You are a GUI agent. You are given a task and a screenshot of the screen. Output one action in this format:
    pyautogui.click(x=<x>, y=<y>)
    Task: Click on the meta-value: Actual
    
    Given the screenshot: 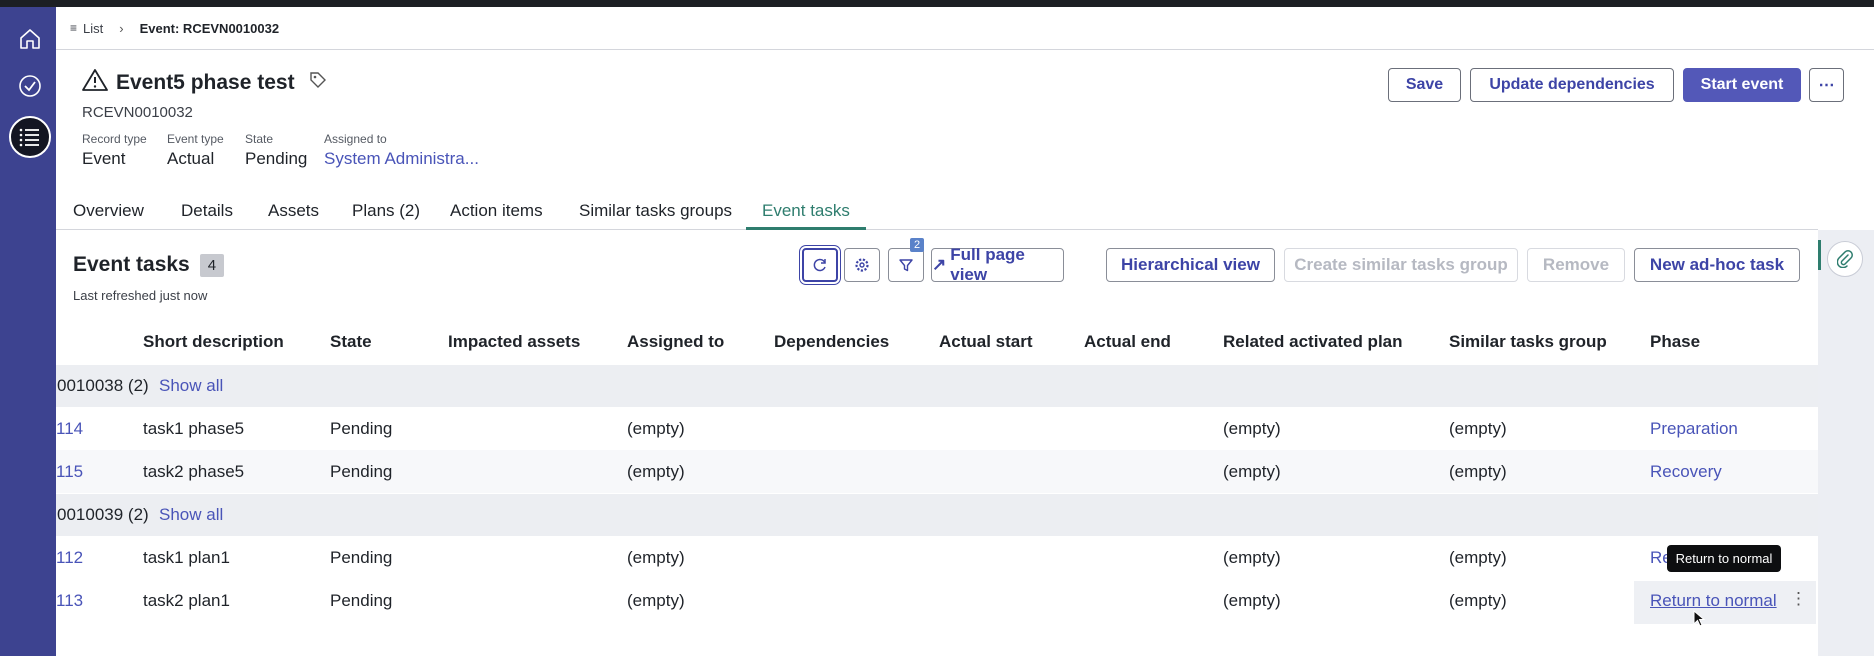 What is the action you would take?
    pyautogui.click(x=191, y=158)
    